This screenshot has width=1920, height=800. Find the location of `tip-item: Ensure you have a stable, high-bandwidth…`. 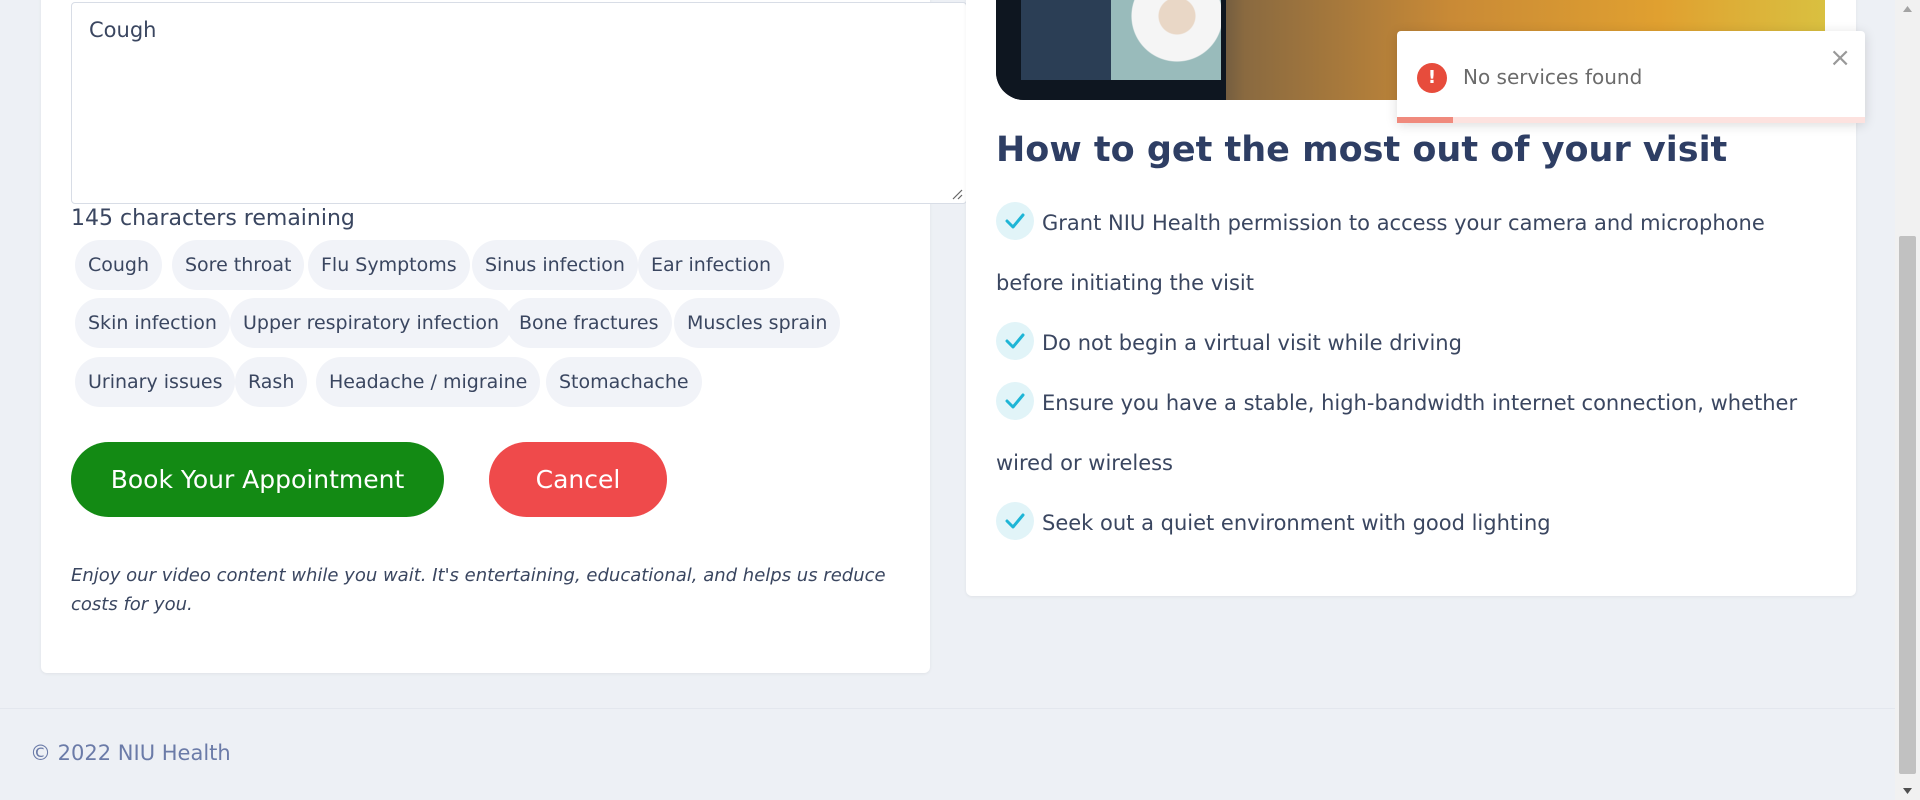

tip-item: Ensure you have a stable, high-bandwidth… is located at coordinates (1411, 433).